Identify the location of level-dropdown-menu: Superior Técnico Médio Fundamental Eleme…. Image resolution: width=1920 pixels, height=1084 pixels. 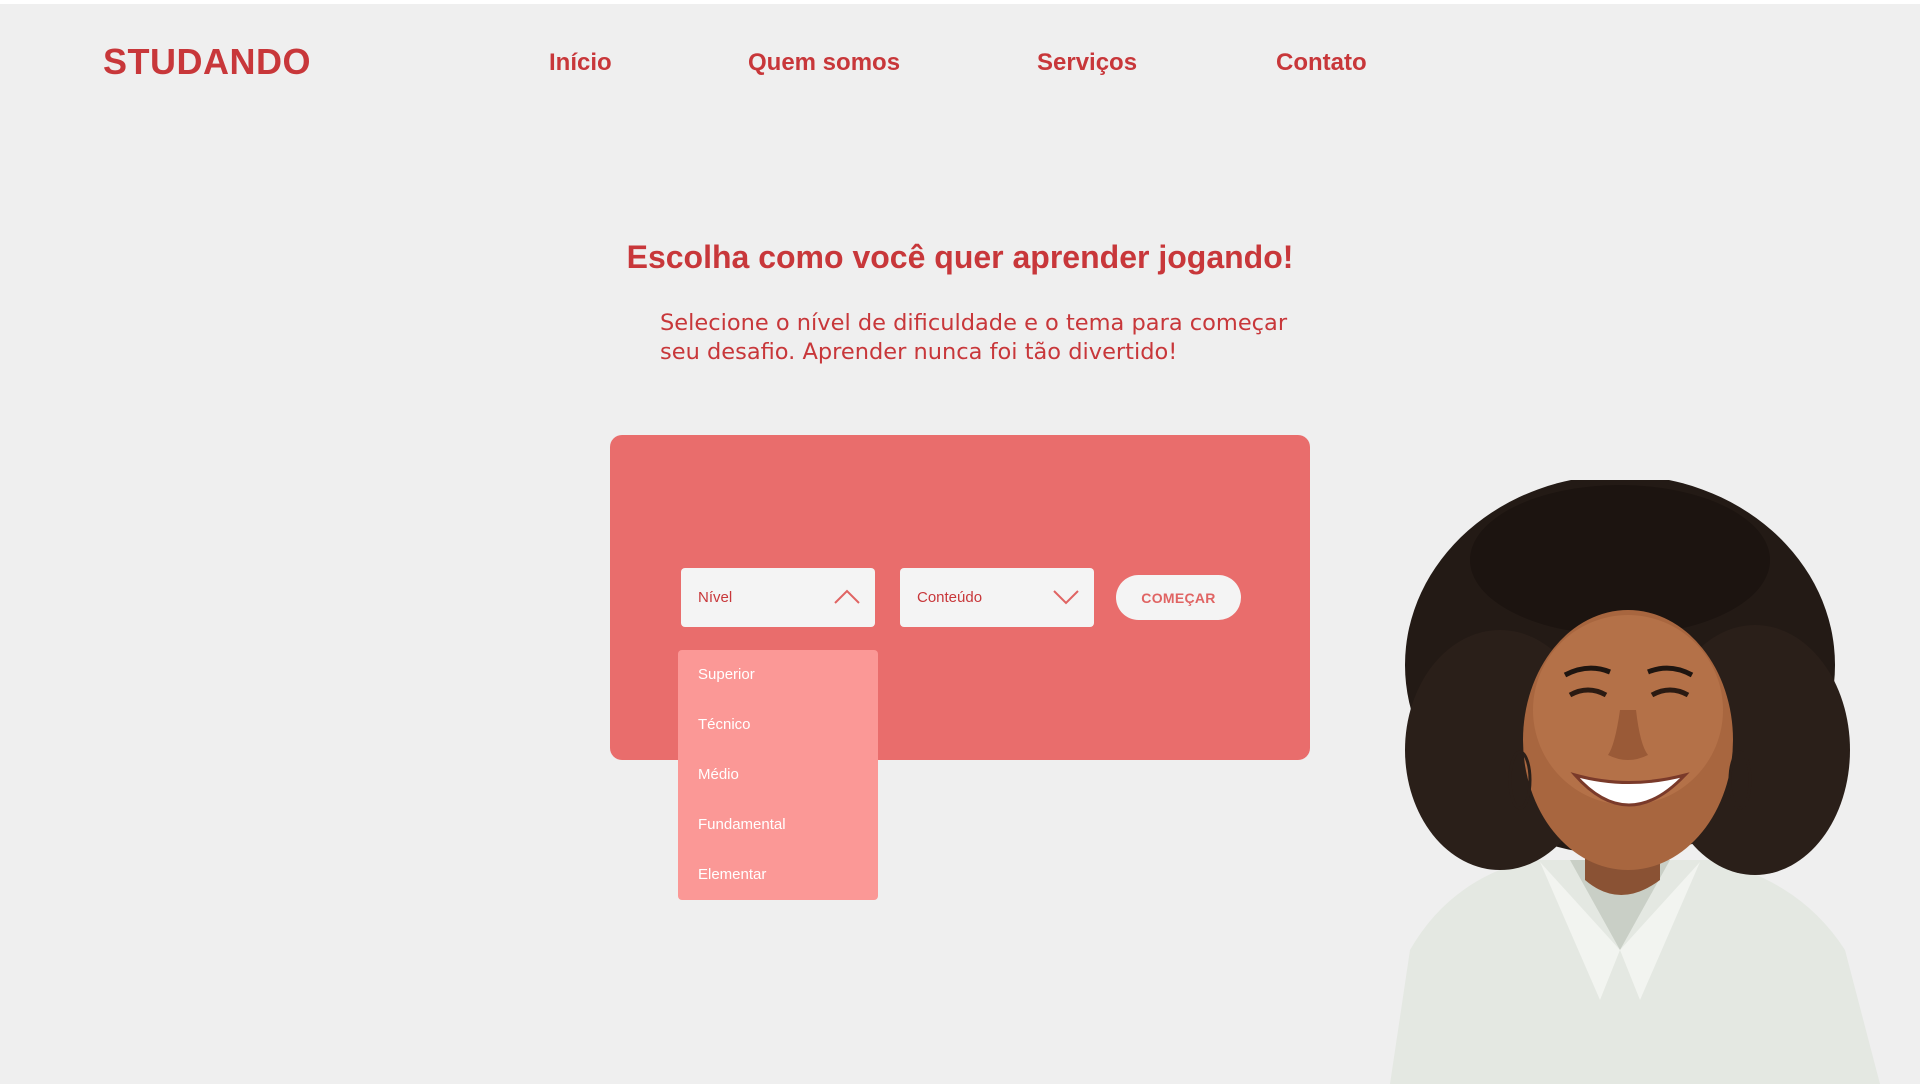
(778, 775).